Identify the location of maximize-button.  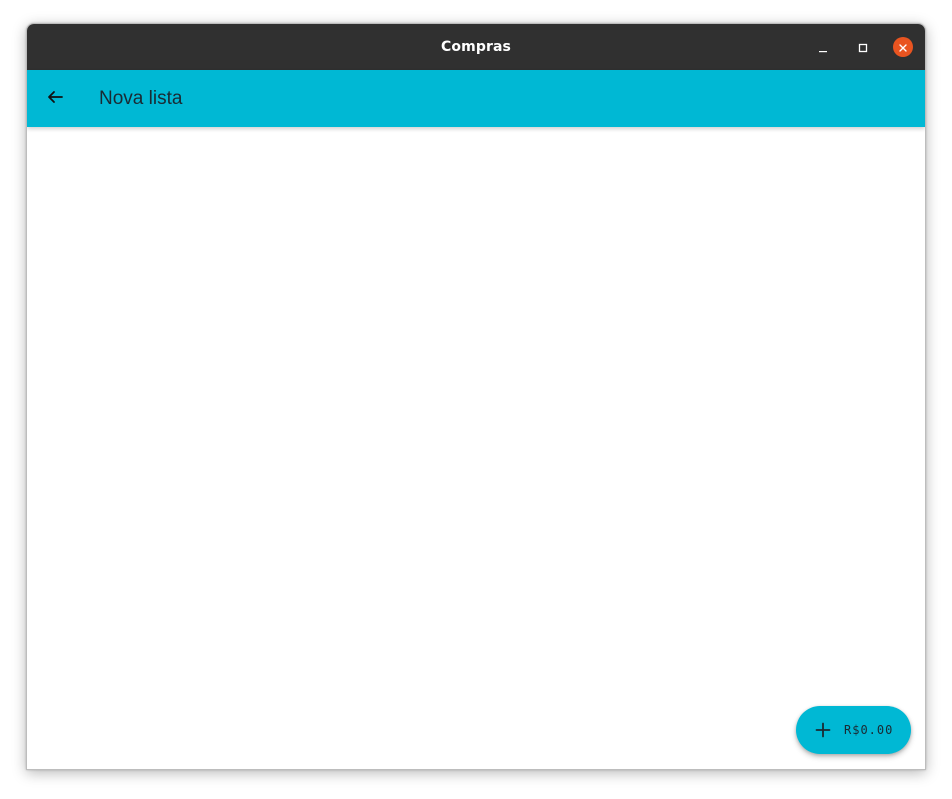
(863, 47).